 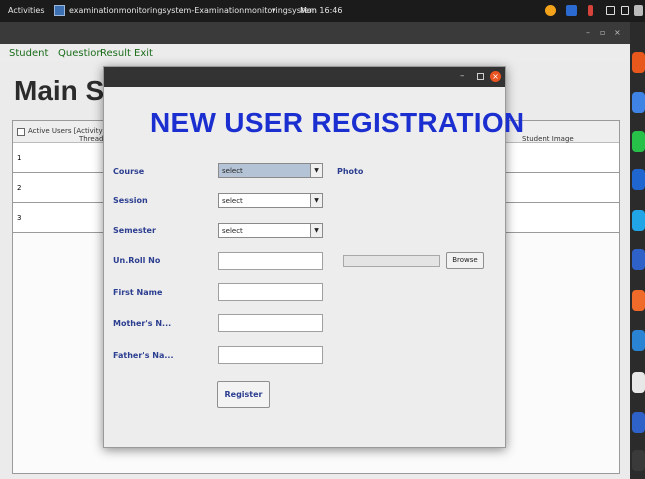 I want to click on firefox-icon, so click(x=638, y=62).